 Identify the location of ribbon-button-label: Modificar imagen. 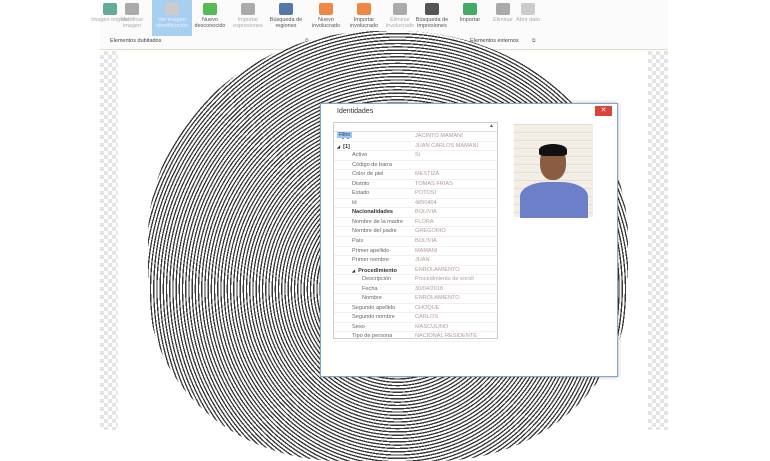
(132, 23).